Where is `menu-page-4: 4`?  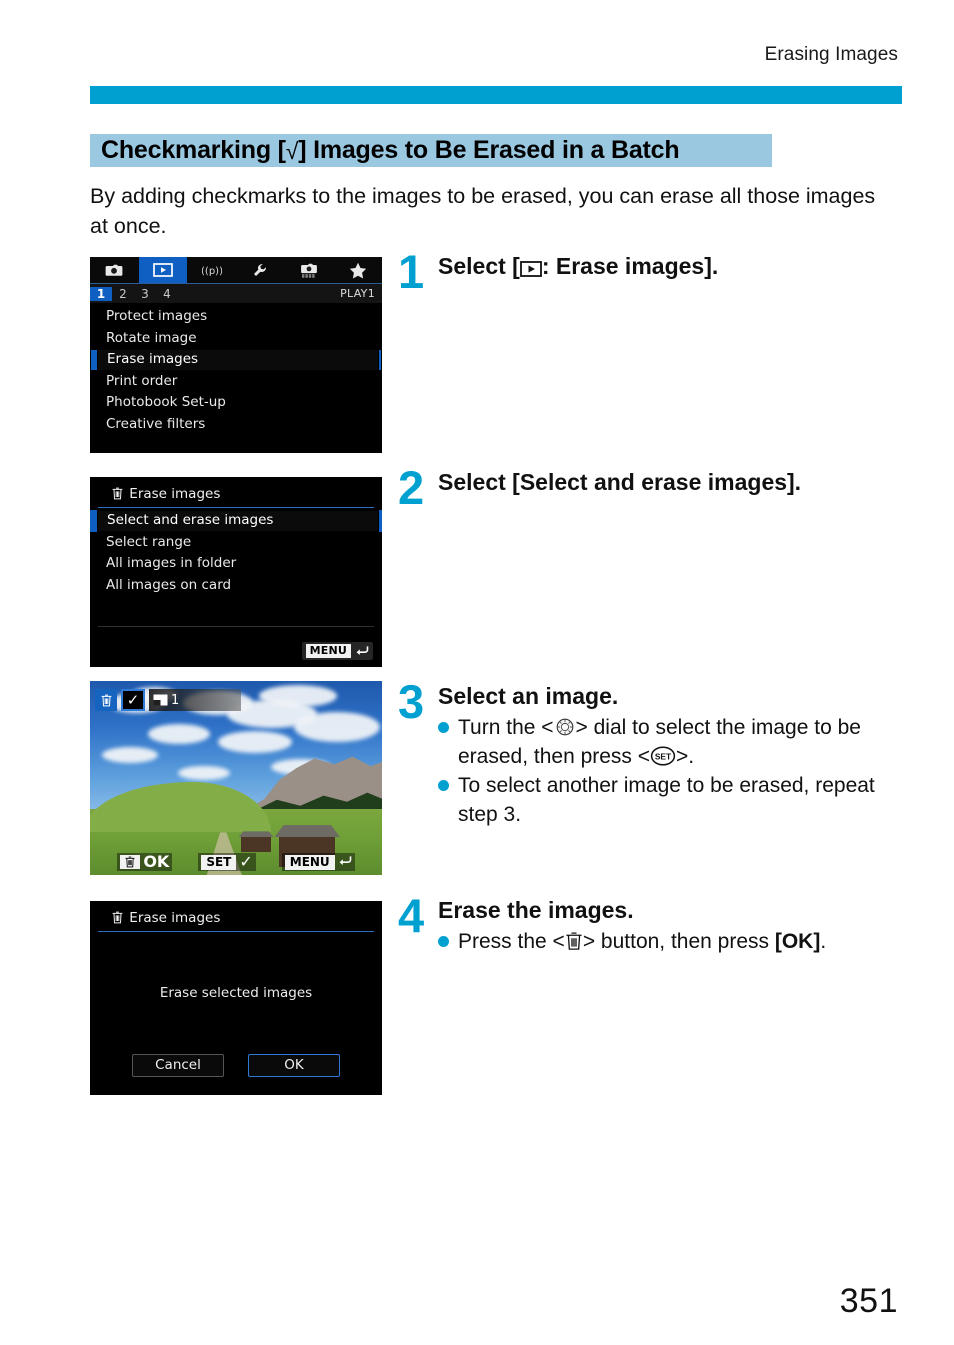 menu-page-4: 4 is located at coordinates (167, 294).